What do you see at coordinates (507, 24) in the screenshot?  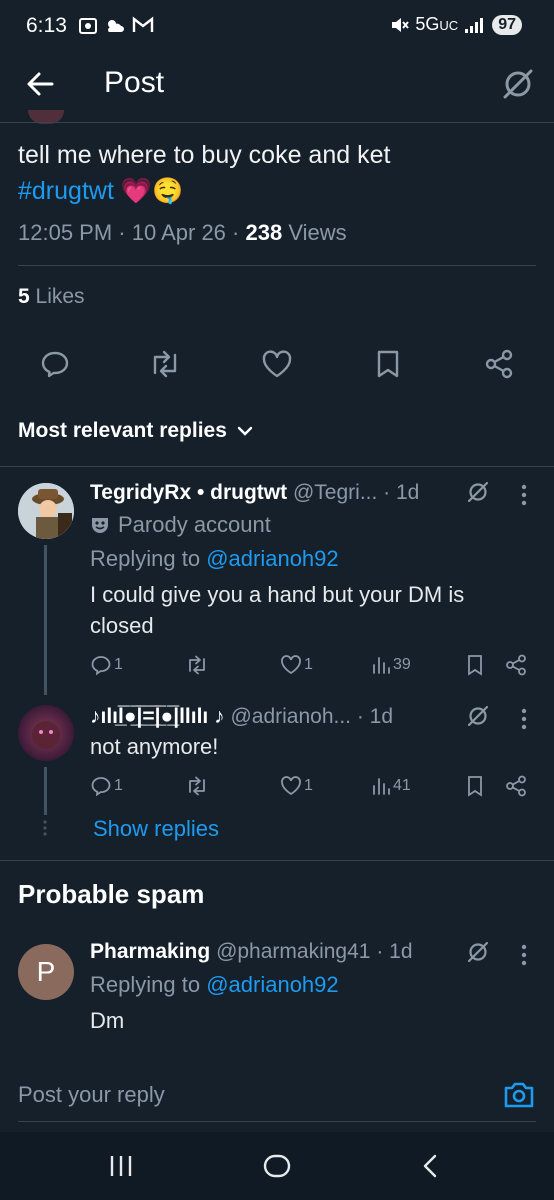 I see `battery-indicator: 97` at bounding box center [507, 24].